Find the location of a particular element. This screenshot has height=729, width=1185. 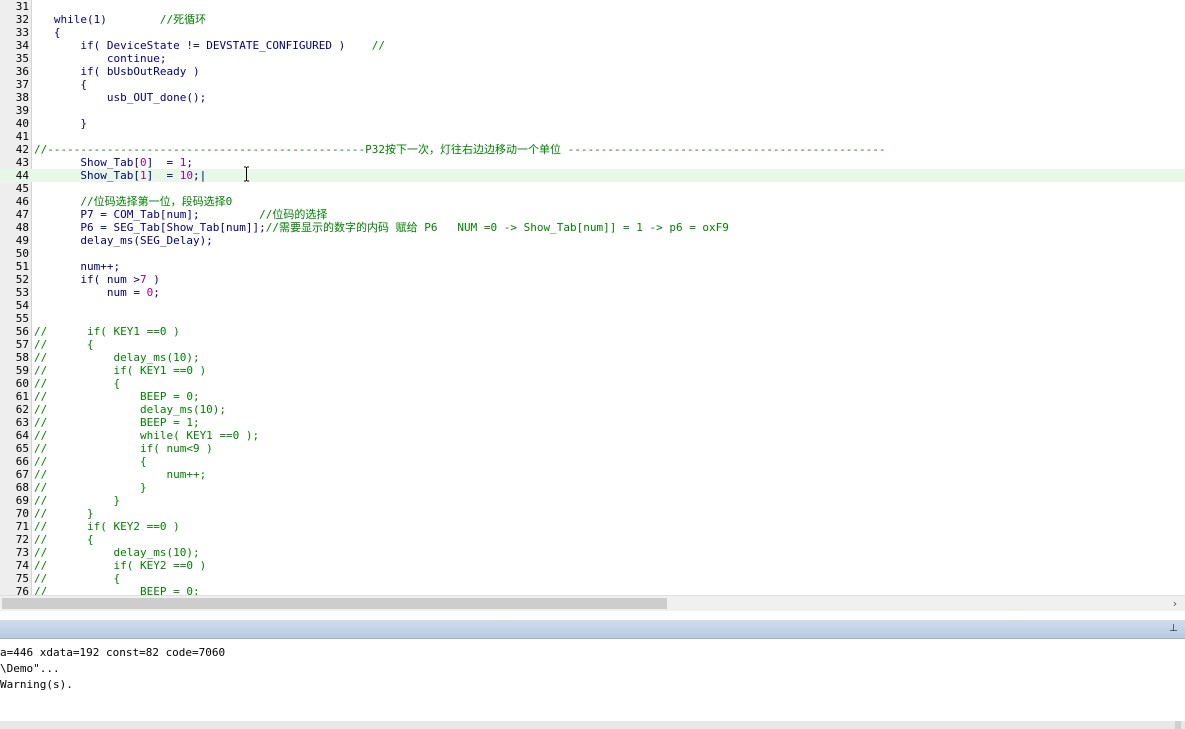

code-line: 38 usb_OUT_done(); is located at coordinates (592, 97).